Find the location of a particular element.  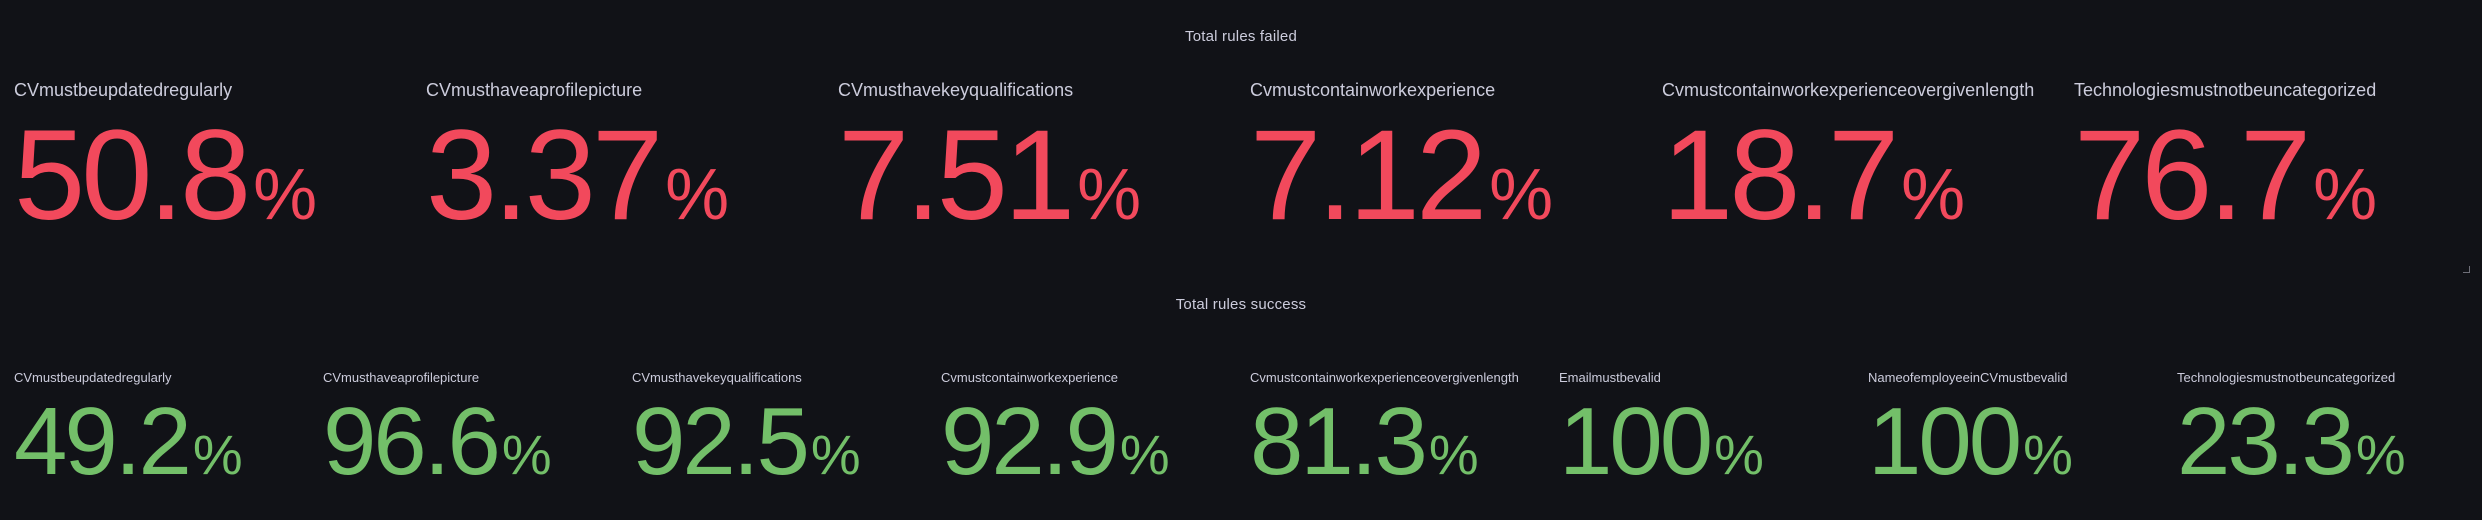

stat-value: 3.37% is located at coordinates (577, 176).